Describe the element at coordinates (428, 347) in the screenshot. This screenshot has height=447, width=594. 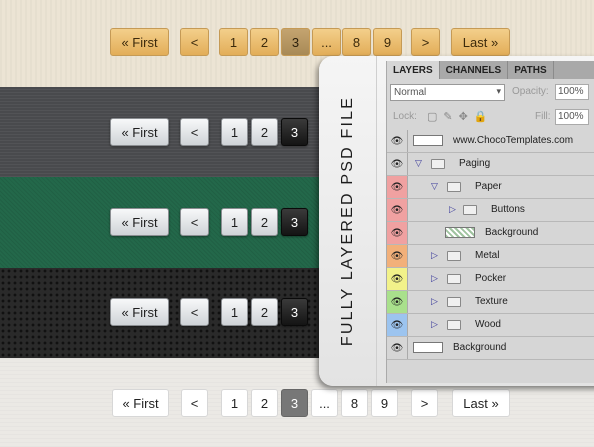
I see `layer-thumbnail` at that location.